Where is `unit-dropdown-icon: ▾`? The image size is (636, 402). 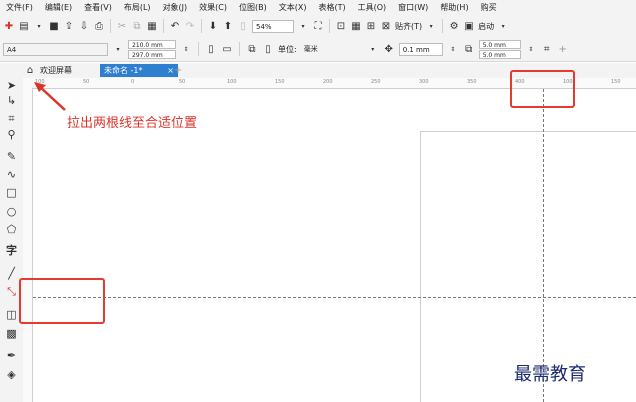
unit-dropdown-icon: ▾ is located at coordinates (373, 49).